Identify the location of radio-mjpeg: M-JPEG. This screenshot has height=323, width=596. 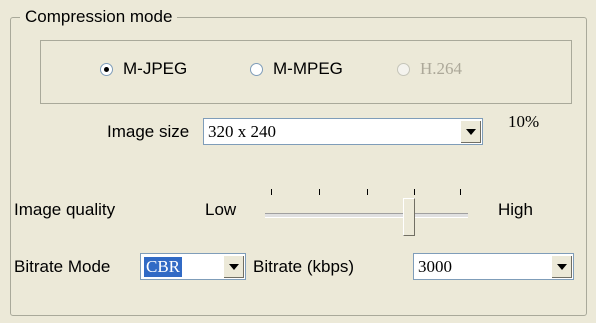
(143, 69).